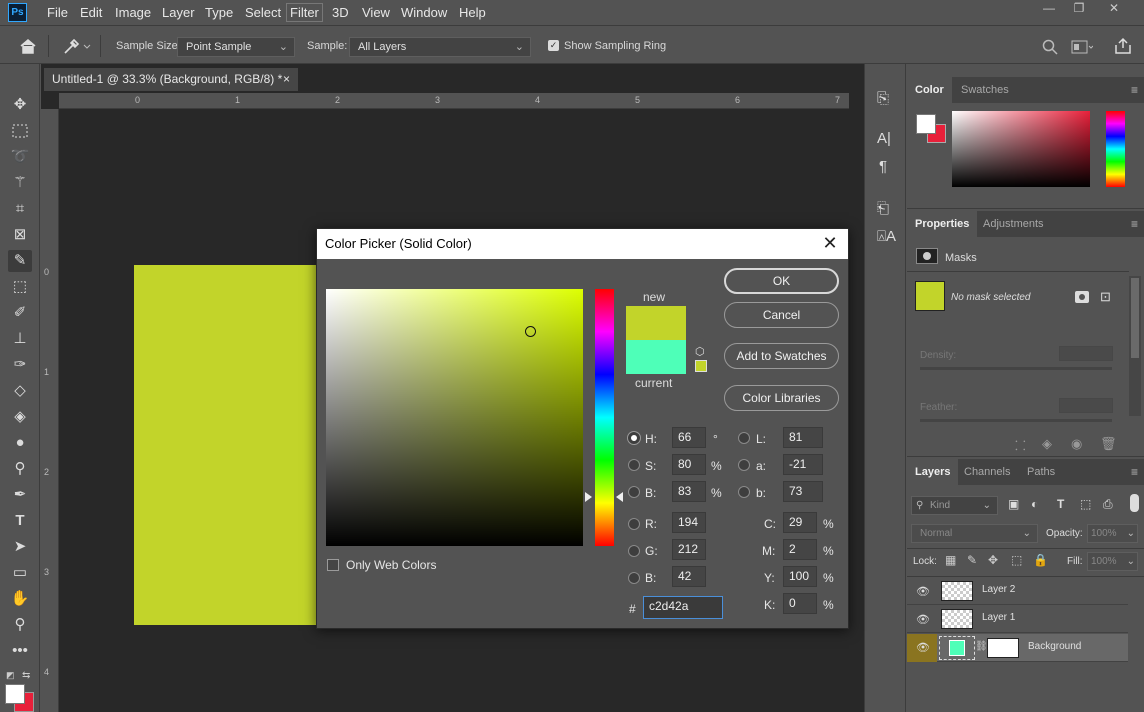 The image size is (1144, 712). What do you see at coordinates (1086, 405) in the screenshot?
I see `feather-field` at bounding box center [1086, 405].